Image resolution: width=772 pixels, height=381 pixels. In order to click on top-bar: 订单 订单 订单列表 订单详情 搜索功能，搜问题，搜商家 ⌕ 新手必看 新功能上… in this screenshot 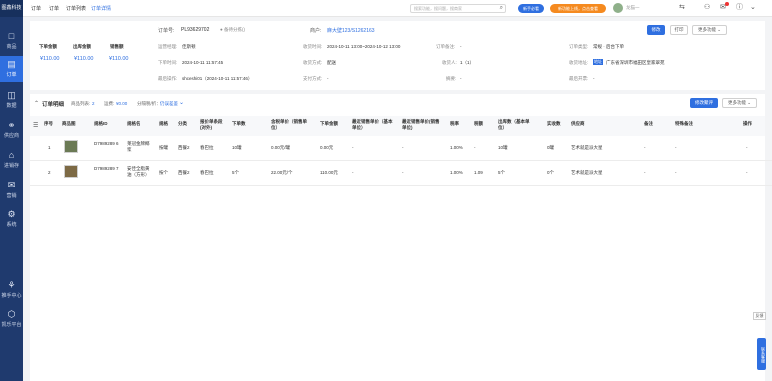, I will do `click(397, 8)`.